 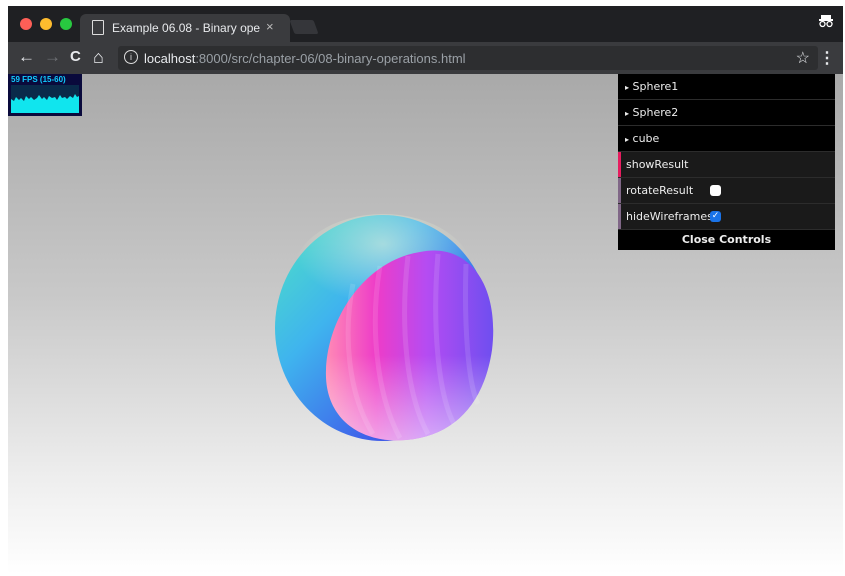 I want to click on folder-label: Sphere1, so click(x=655, y=86).